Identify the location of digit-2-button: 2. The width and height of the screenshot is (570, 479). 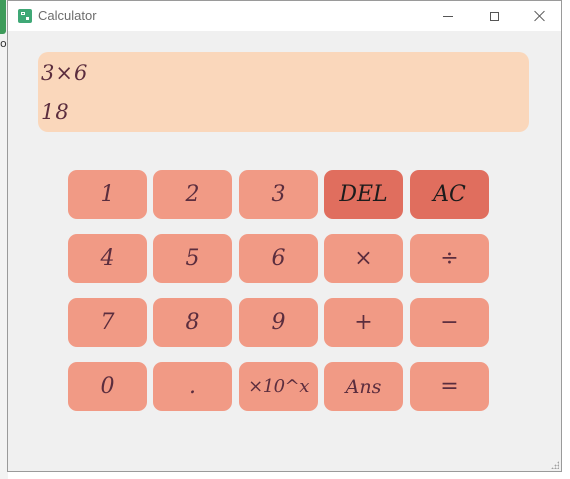
(192, 194).